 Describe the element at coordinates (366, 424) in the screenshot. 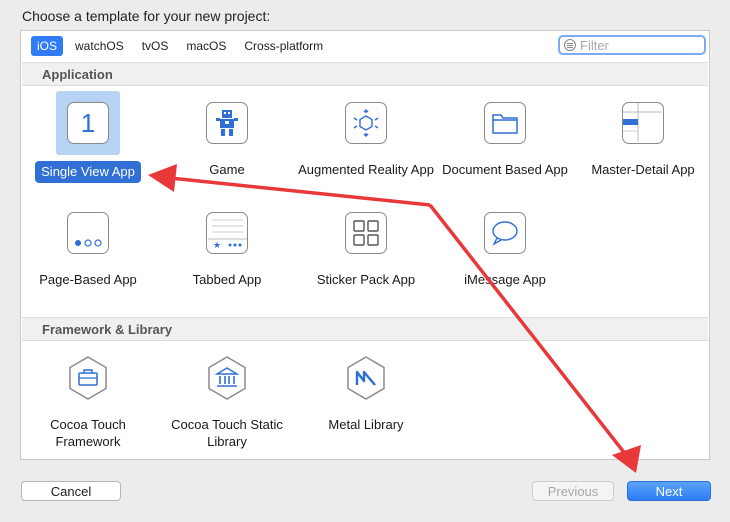

I see `template-label: Metal Library` at that location.